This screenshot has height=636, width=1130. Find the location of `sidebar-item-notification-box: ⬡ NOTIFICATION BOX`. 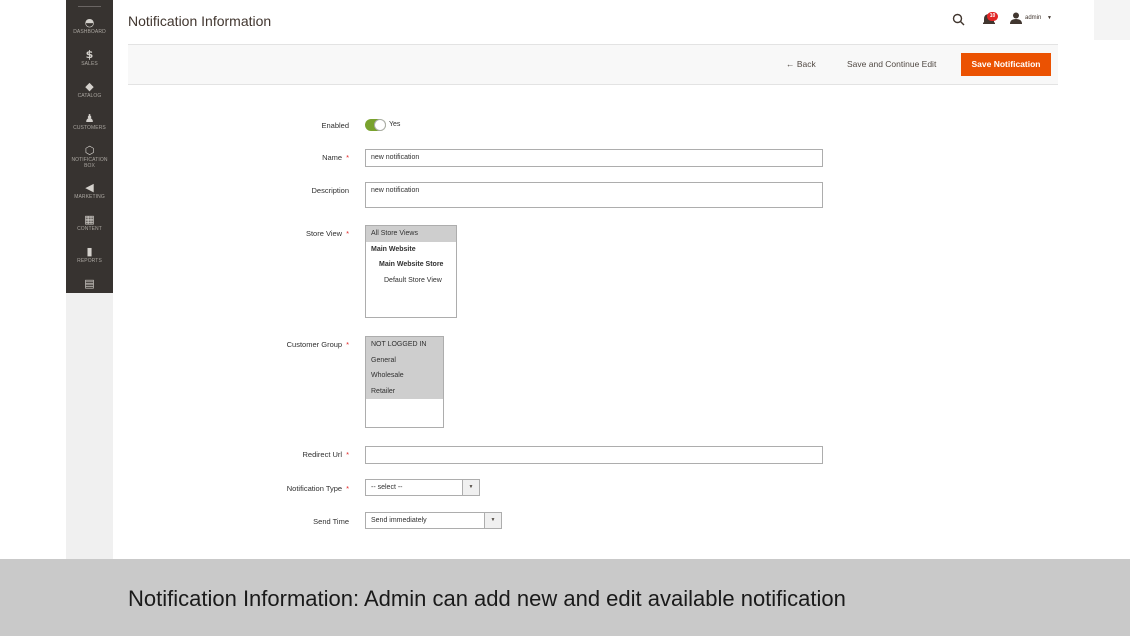

sidebar-item-notification-box: ⬡ NOTIFICATION BOX is located at coordinates (89, 157).